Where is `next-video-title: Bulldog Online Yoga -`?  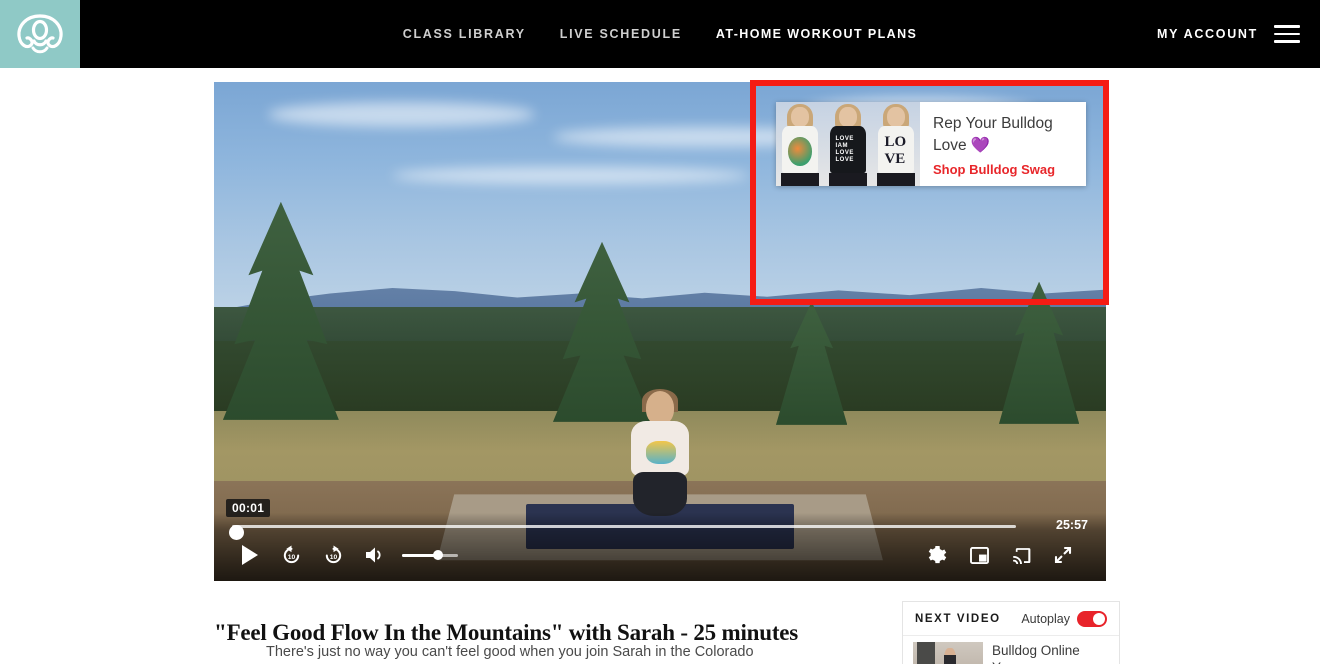 next-video-title: Bulldog Online Yoga - is located at coordinates (1036, 653).